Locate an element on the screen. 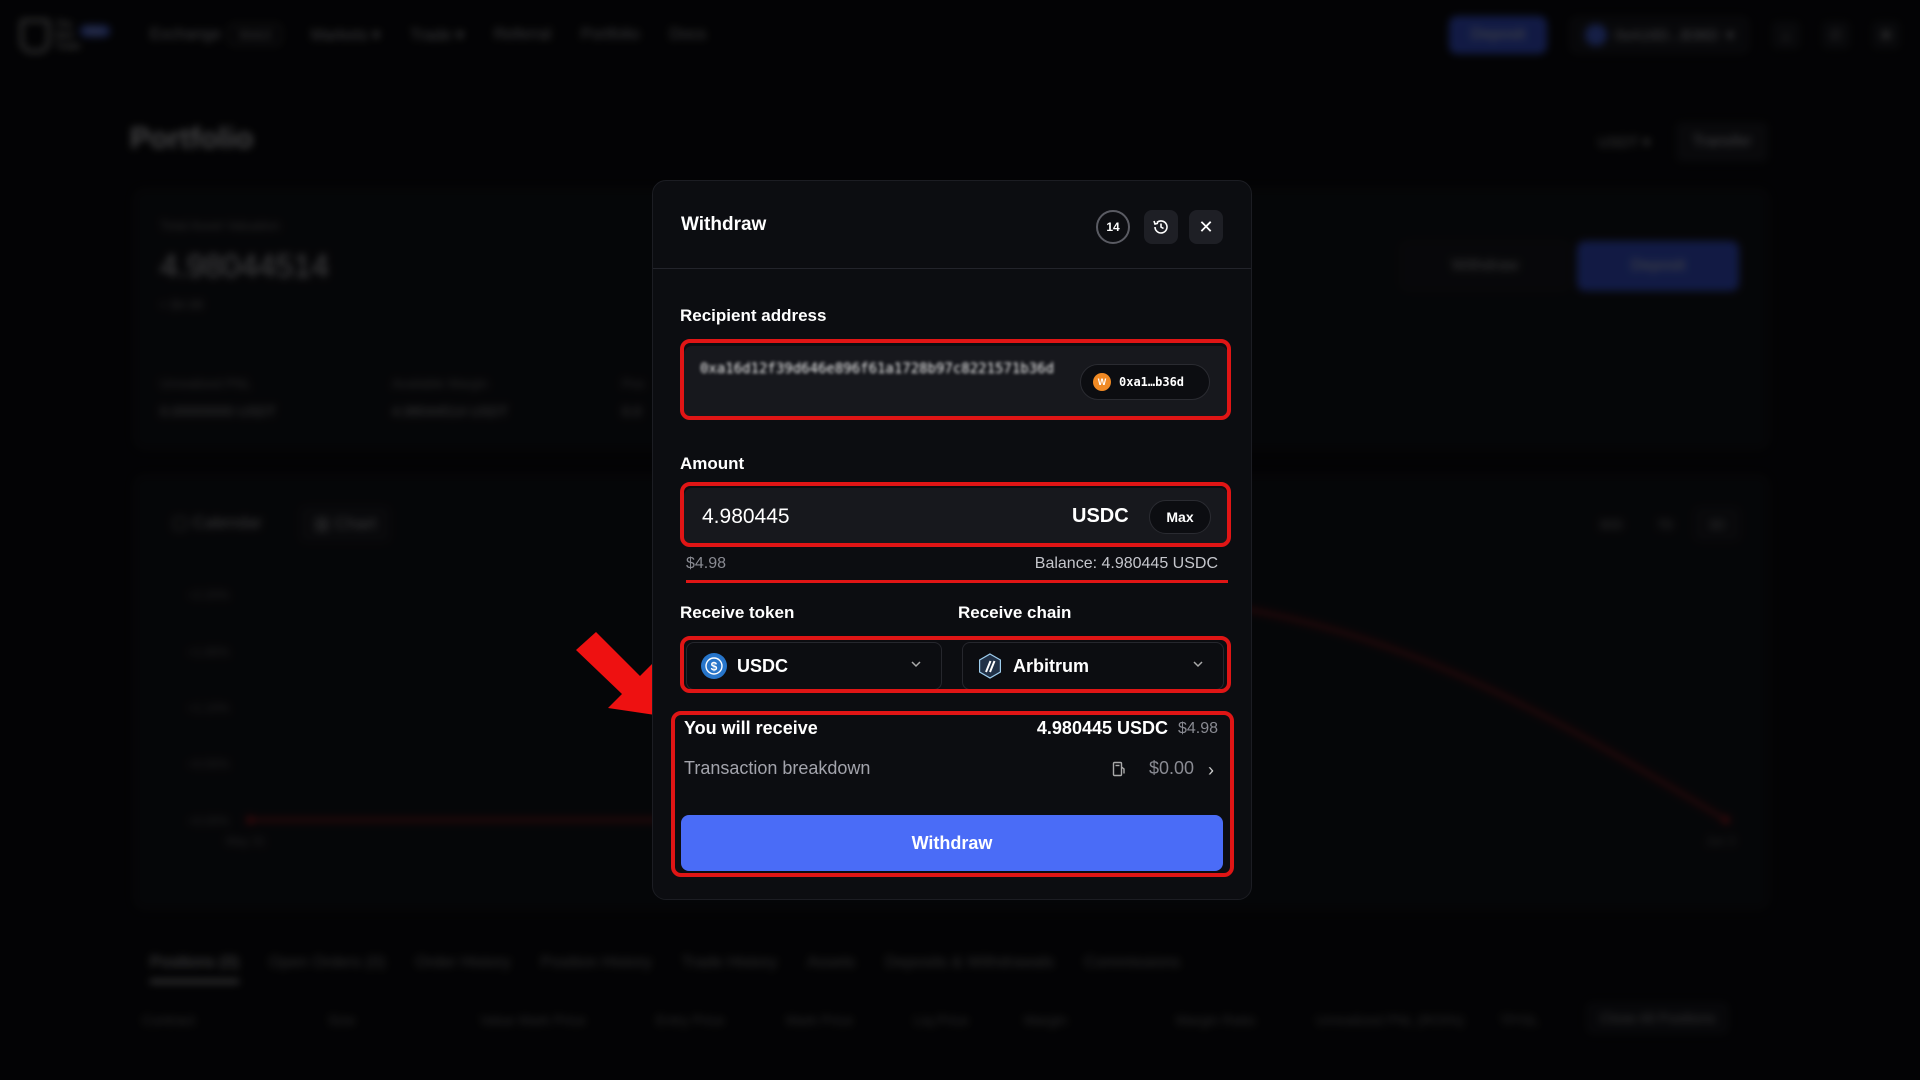  balance-text: Balance: 4.980445 USDC is located at coordinates (1126, 563).